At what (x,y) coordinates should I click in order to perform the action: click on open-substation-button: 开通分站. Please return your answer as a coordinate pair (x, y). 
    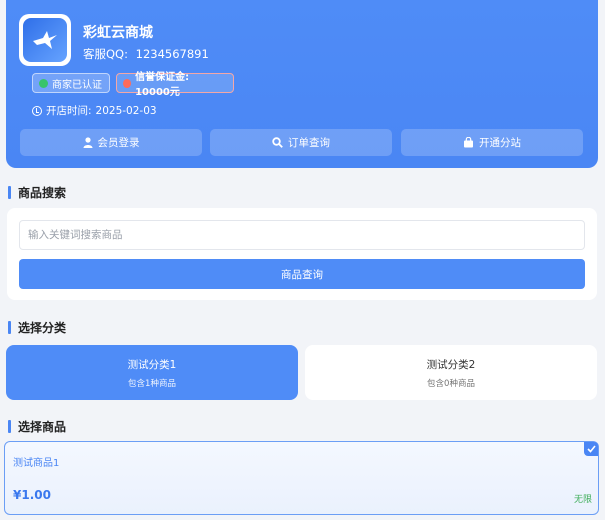
    Looking at the image, I should click on (492, 142).